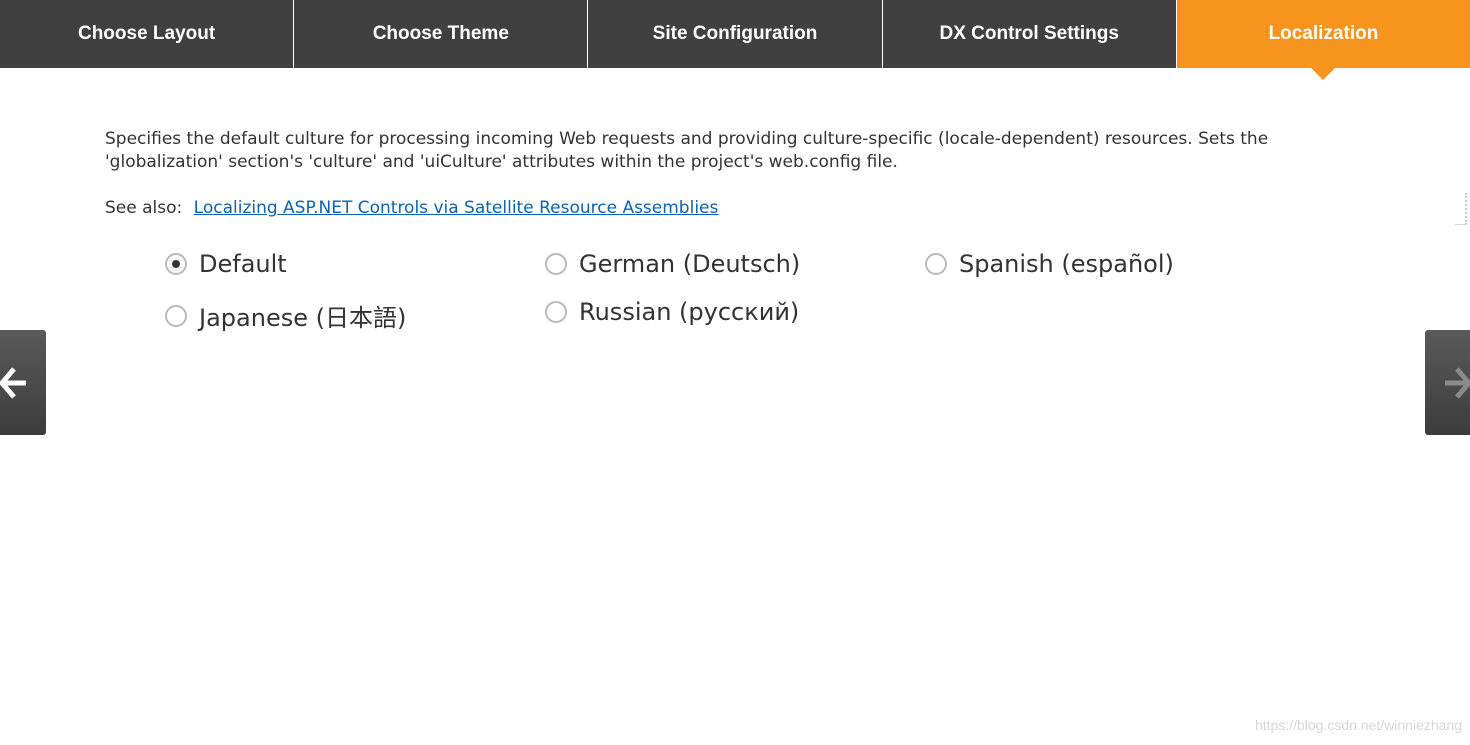 This screenshot has height=745, width=1470. What do you see at coordinates (1066, 264) in the screenshot?
I see `culture-option-label: Spanish (español)` at bounding box center [1066, 264].